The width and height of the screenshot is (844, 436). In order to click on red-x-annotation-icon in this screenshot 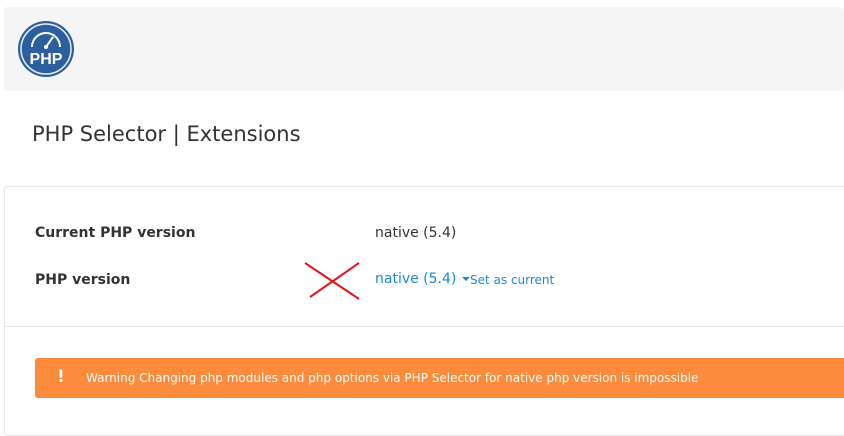, I will do `click(332, 281)`.